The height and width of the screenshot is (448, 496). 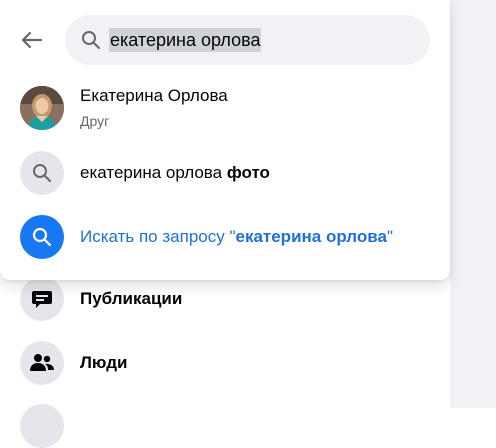 I want to click on search-query-text: екатерина орлова, so click(x=185, y=40).